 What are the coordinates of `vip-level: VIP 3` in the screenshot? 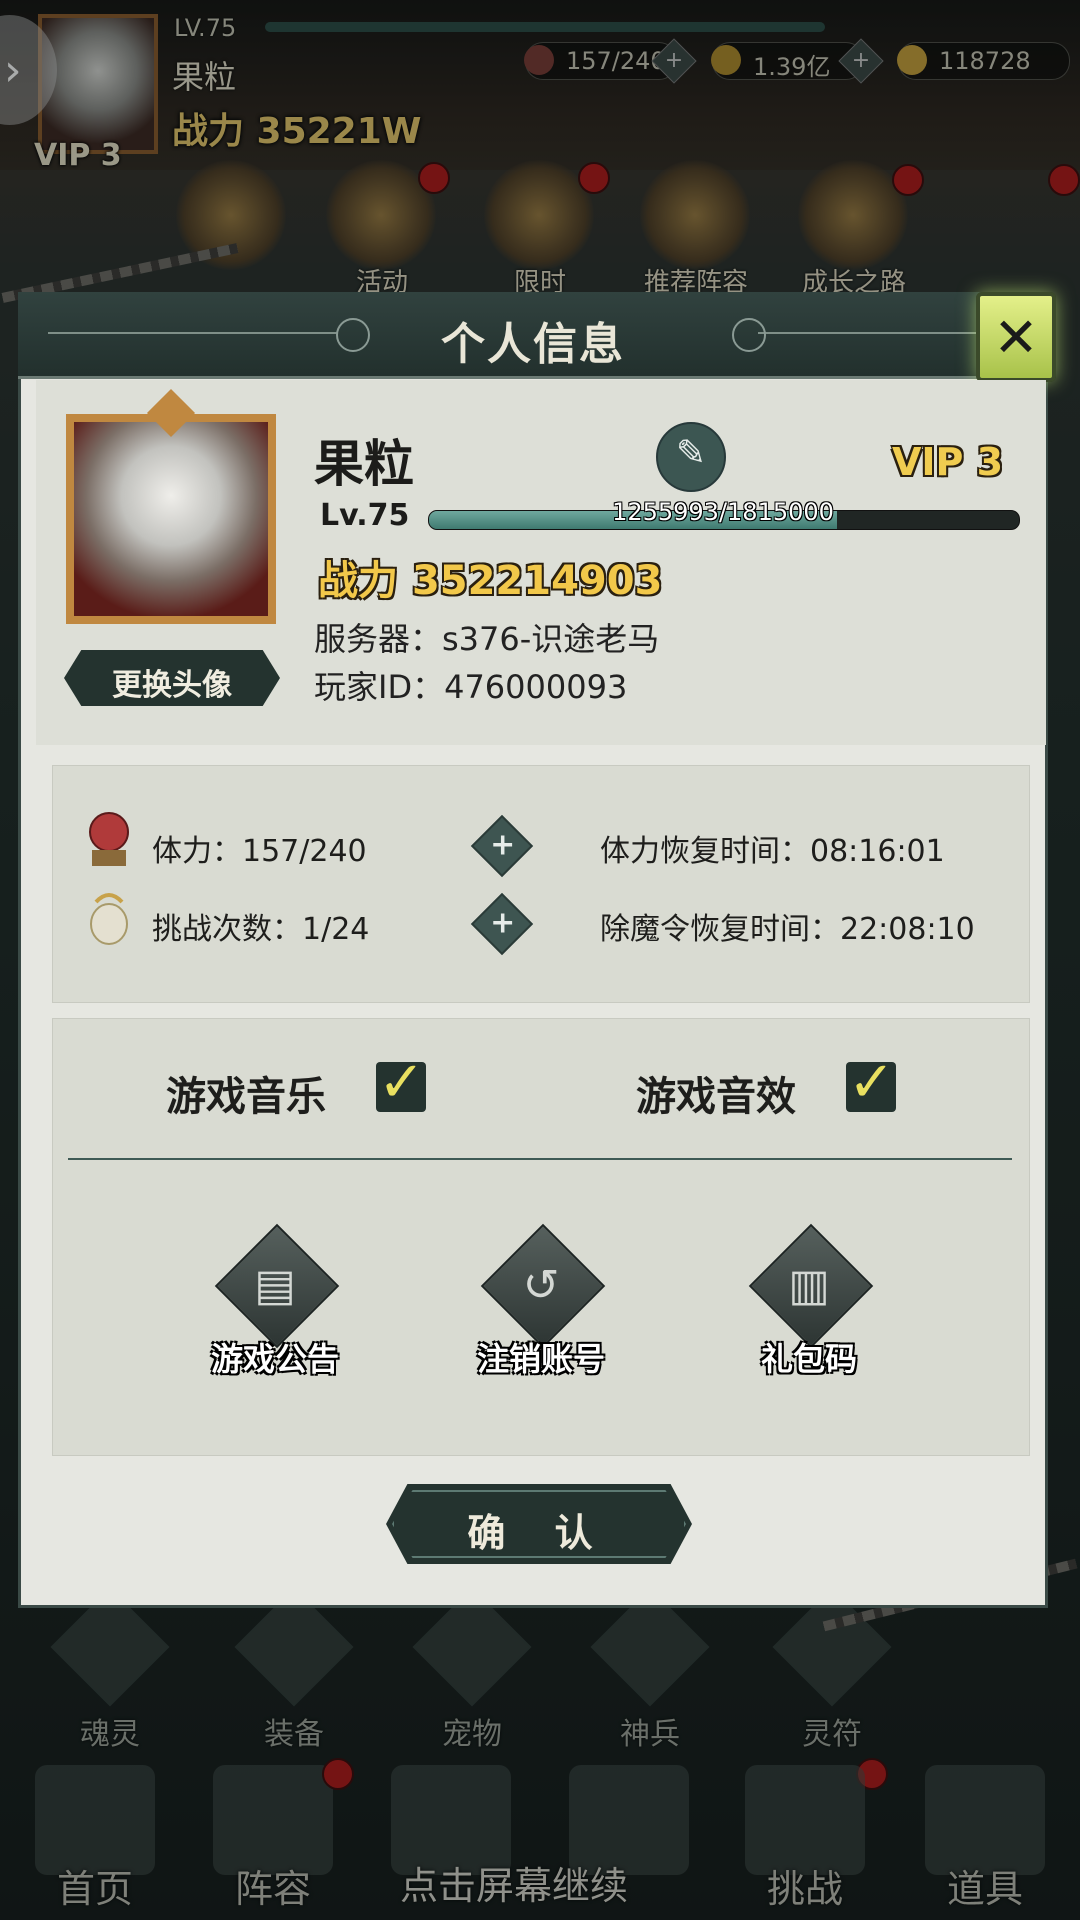 It's located at (948, 462).